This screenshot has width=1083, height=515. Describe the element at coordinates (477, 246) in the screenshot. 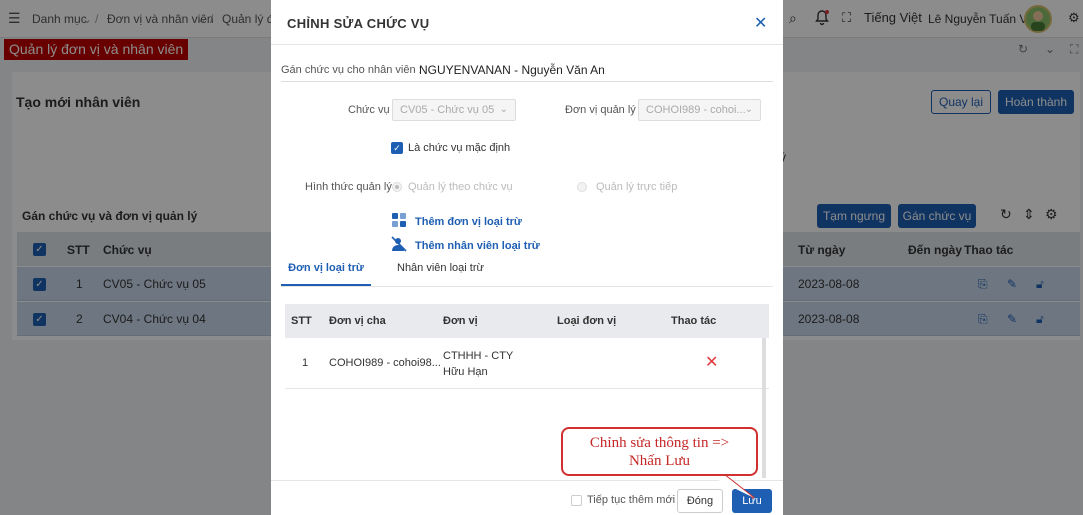

I see `add-excluded-employee-link: Thêm nhân viên loại trừ` at that location.